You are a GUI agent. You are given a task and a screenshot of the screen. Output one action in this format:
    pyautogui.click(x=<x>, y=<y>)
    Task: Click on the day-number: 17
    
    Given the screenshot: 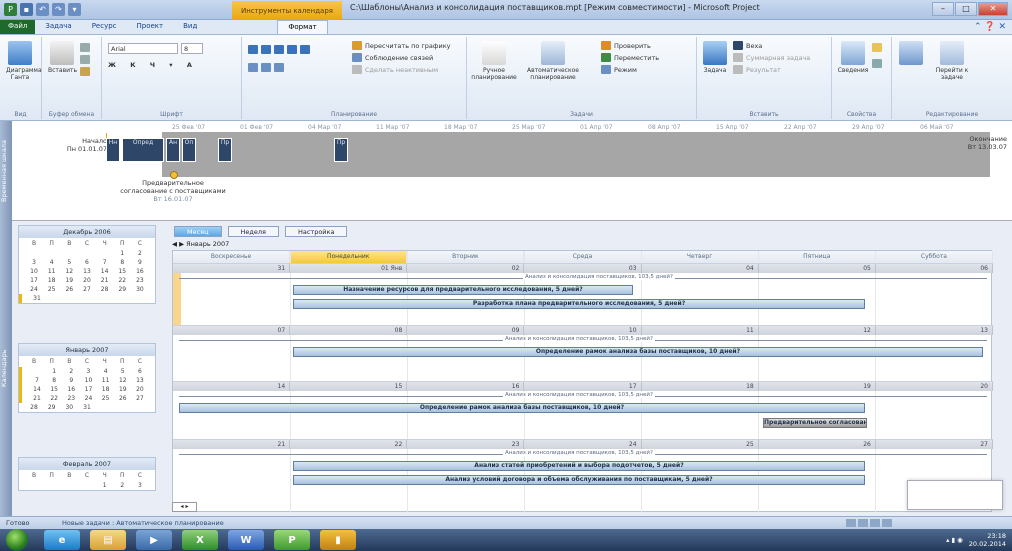 What is the action you would take?
    pyautogui.click(x=583, y=386)
    